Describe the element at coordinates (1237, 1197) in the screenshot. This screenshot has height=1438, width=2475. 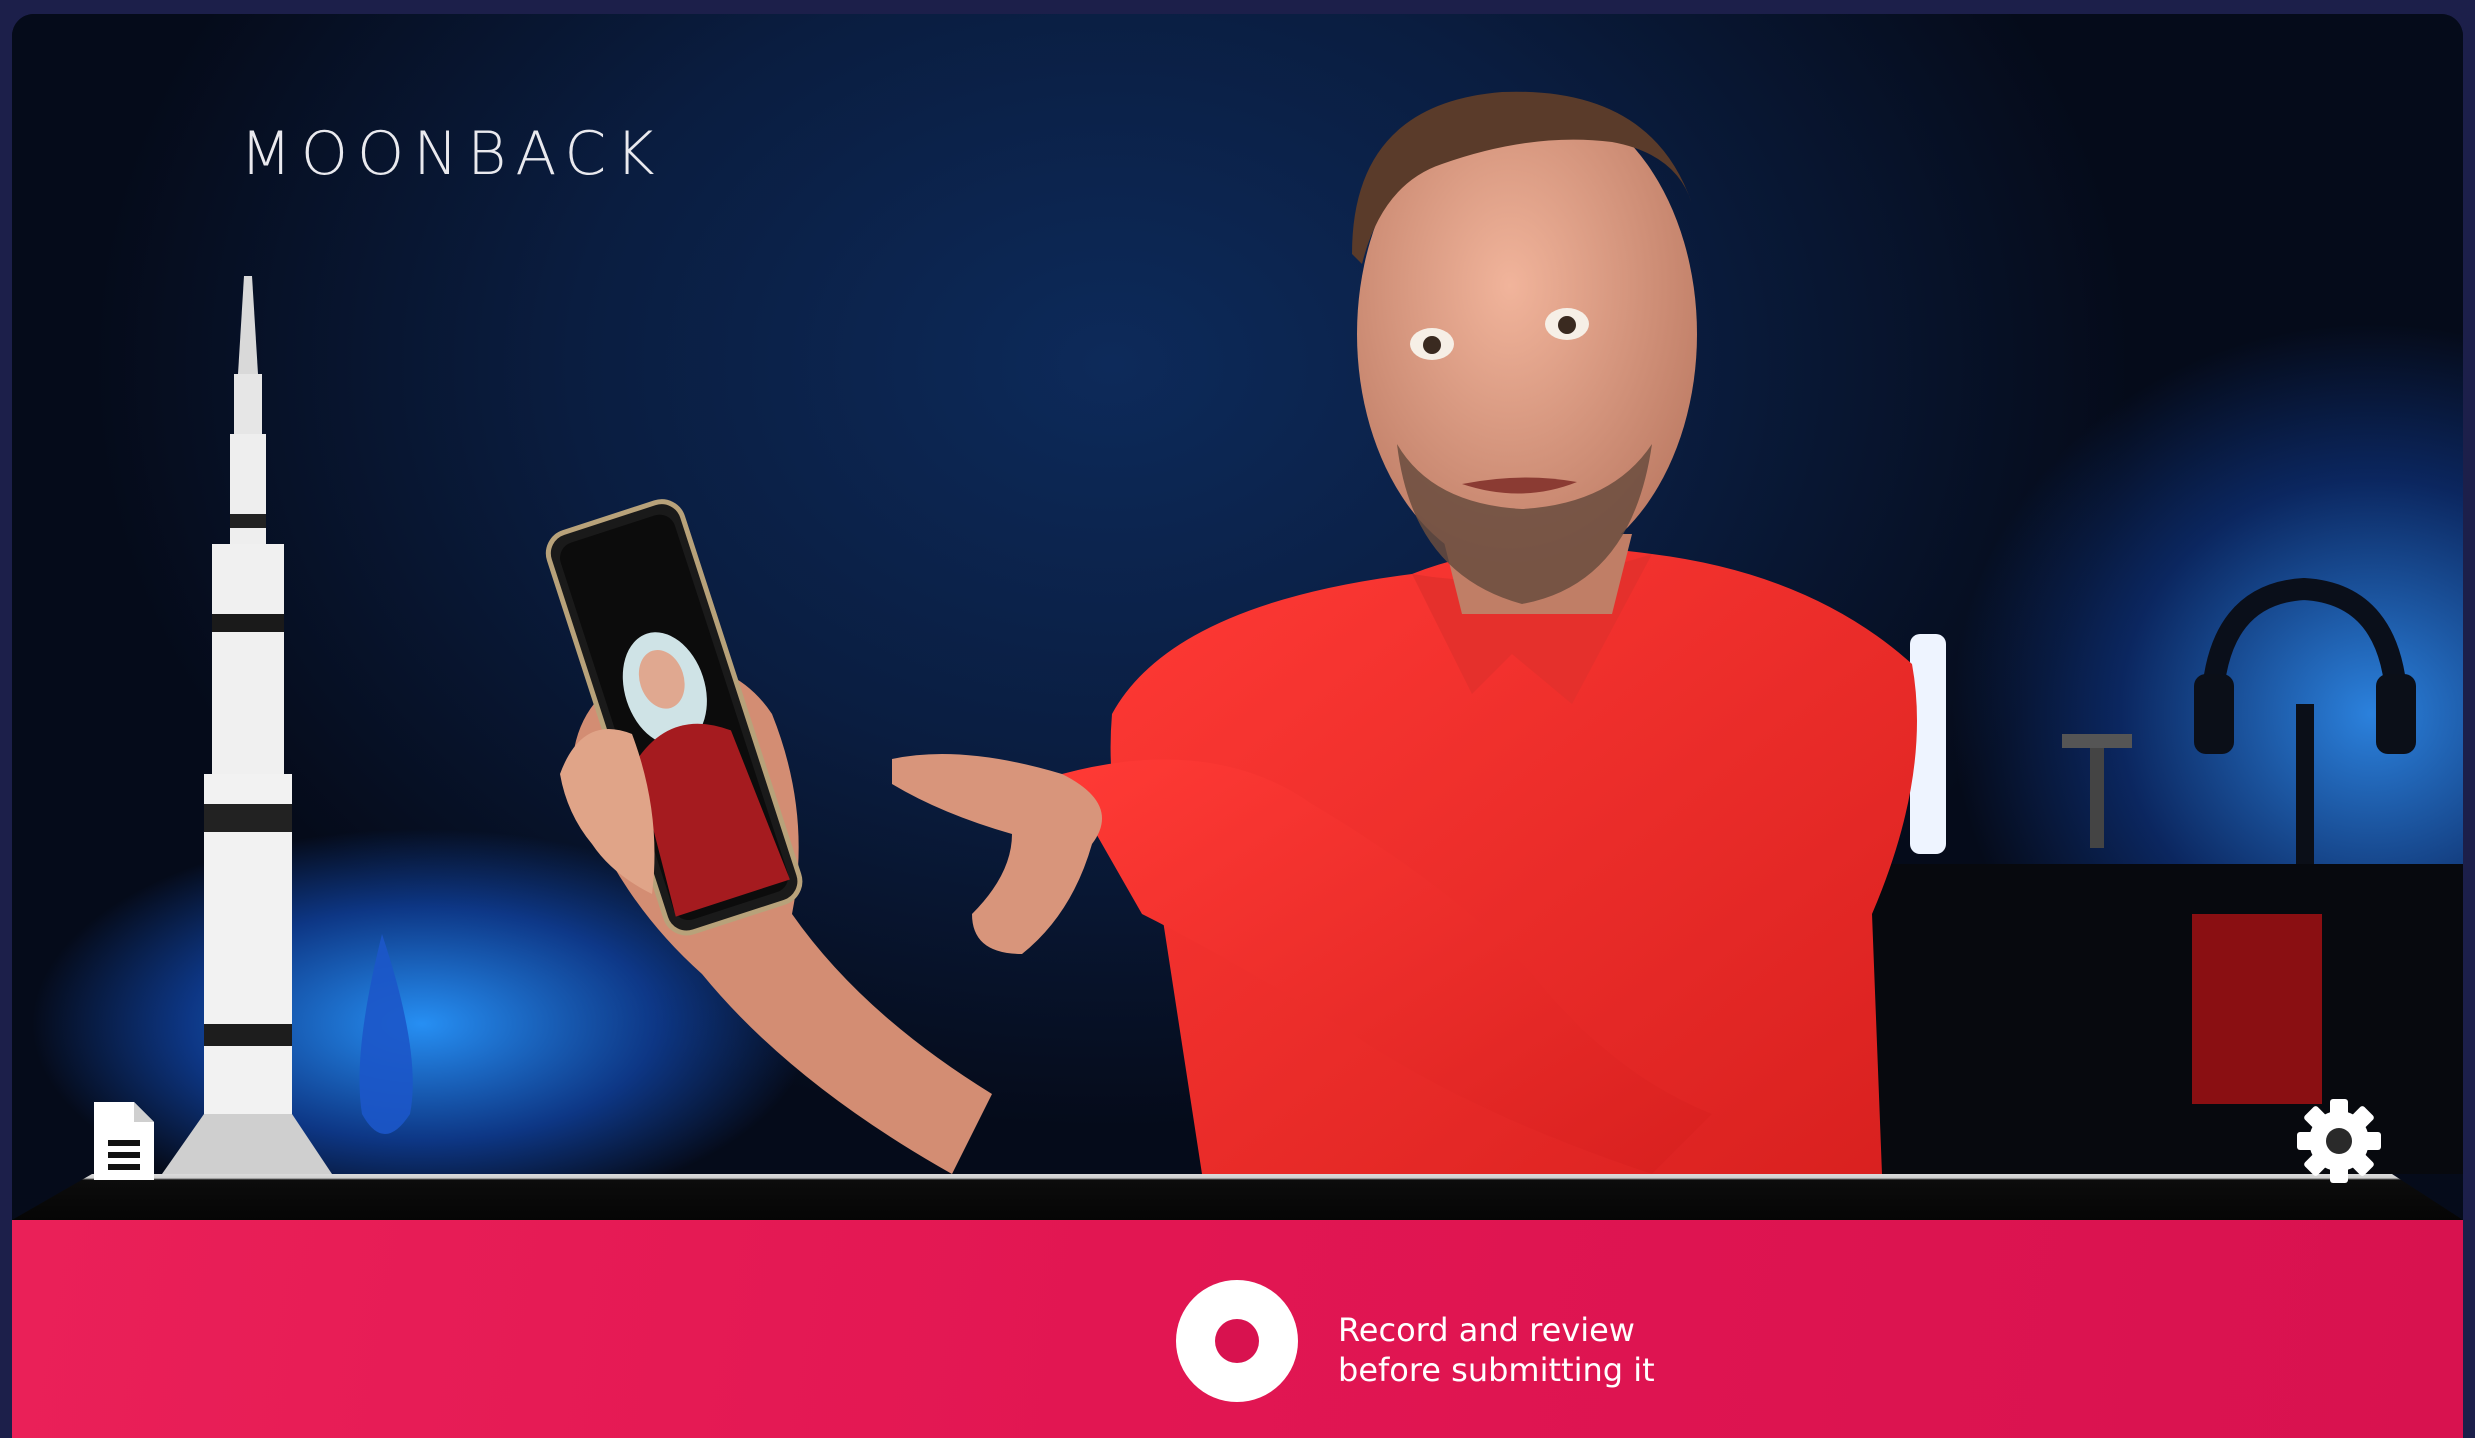
I see `desk` at that location.